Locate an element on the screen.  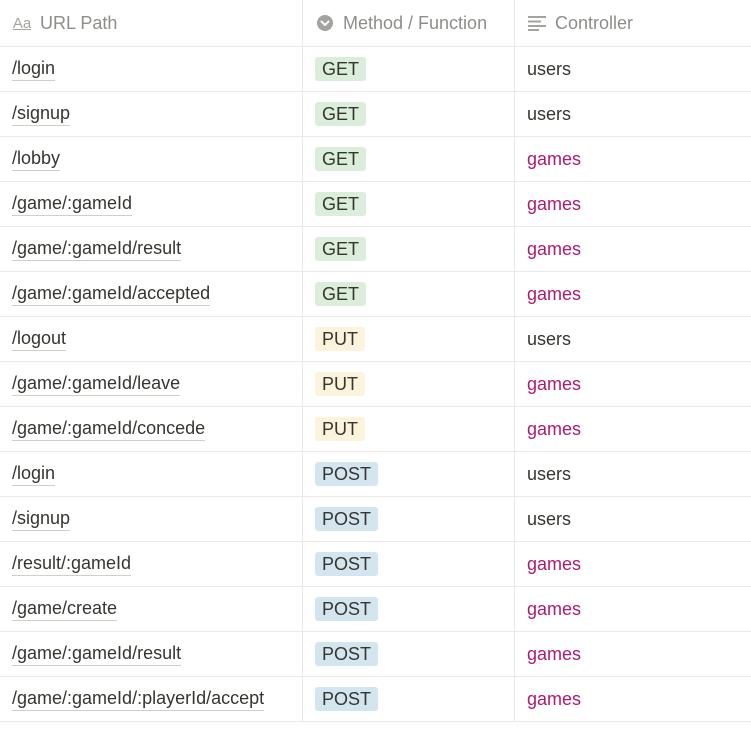
table-row: /game/:gameId/concede PUT games is located at coordinates (375, 429).